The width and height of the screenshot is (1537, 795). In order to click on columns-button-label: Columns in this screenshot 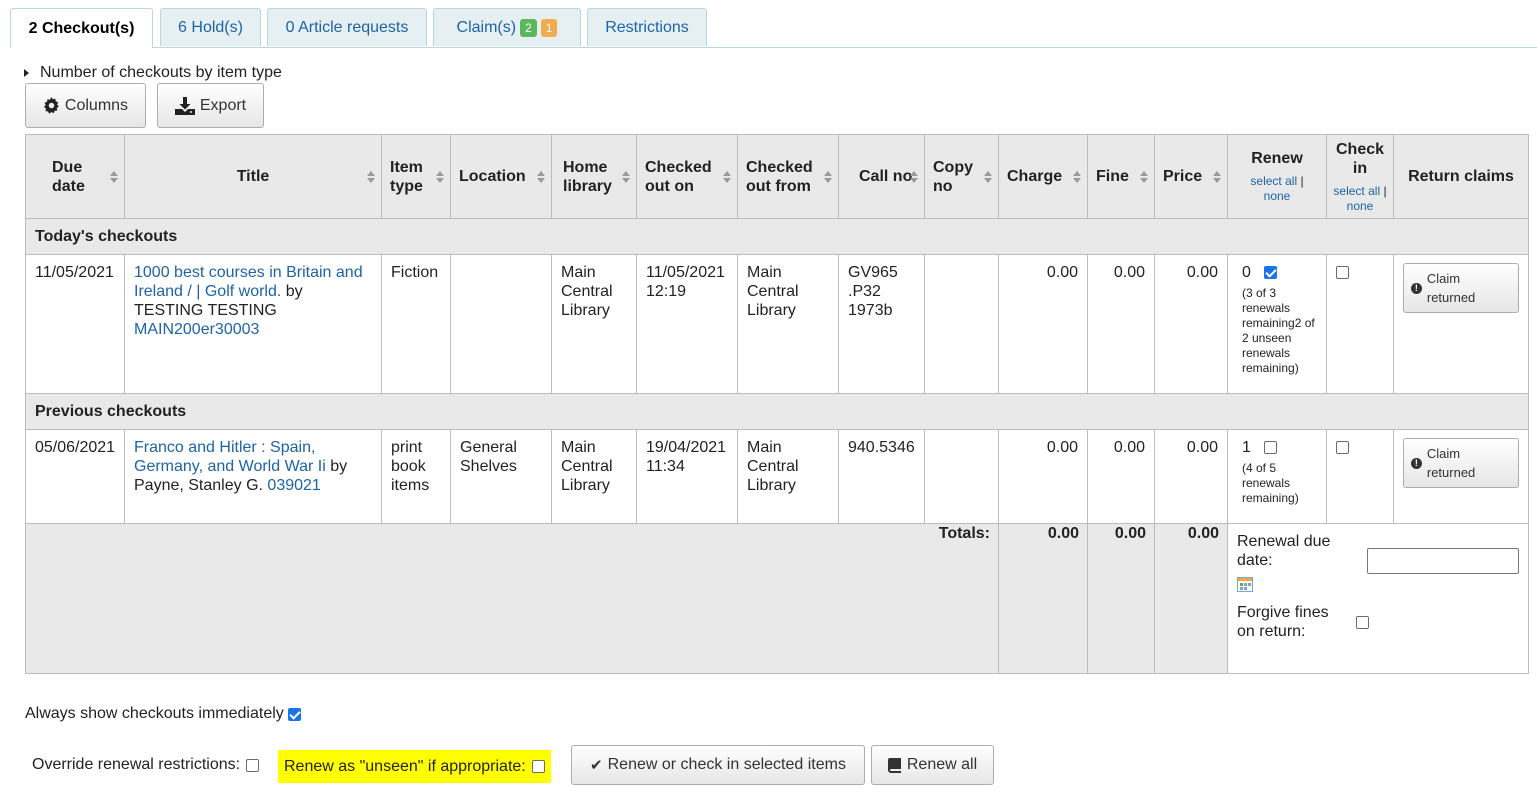, I will do `click(96, 105)`.